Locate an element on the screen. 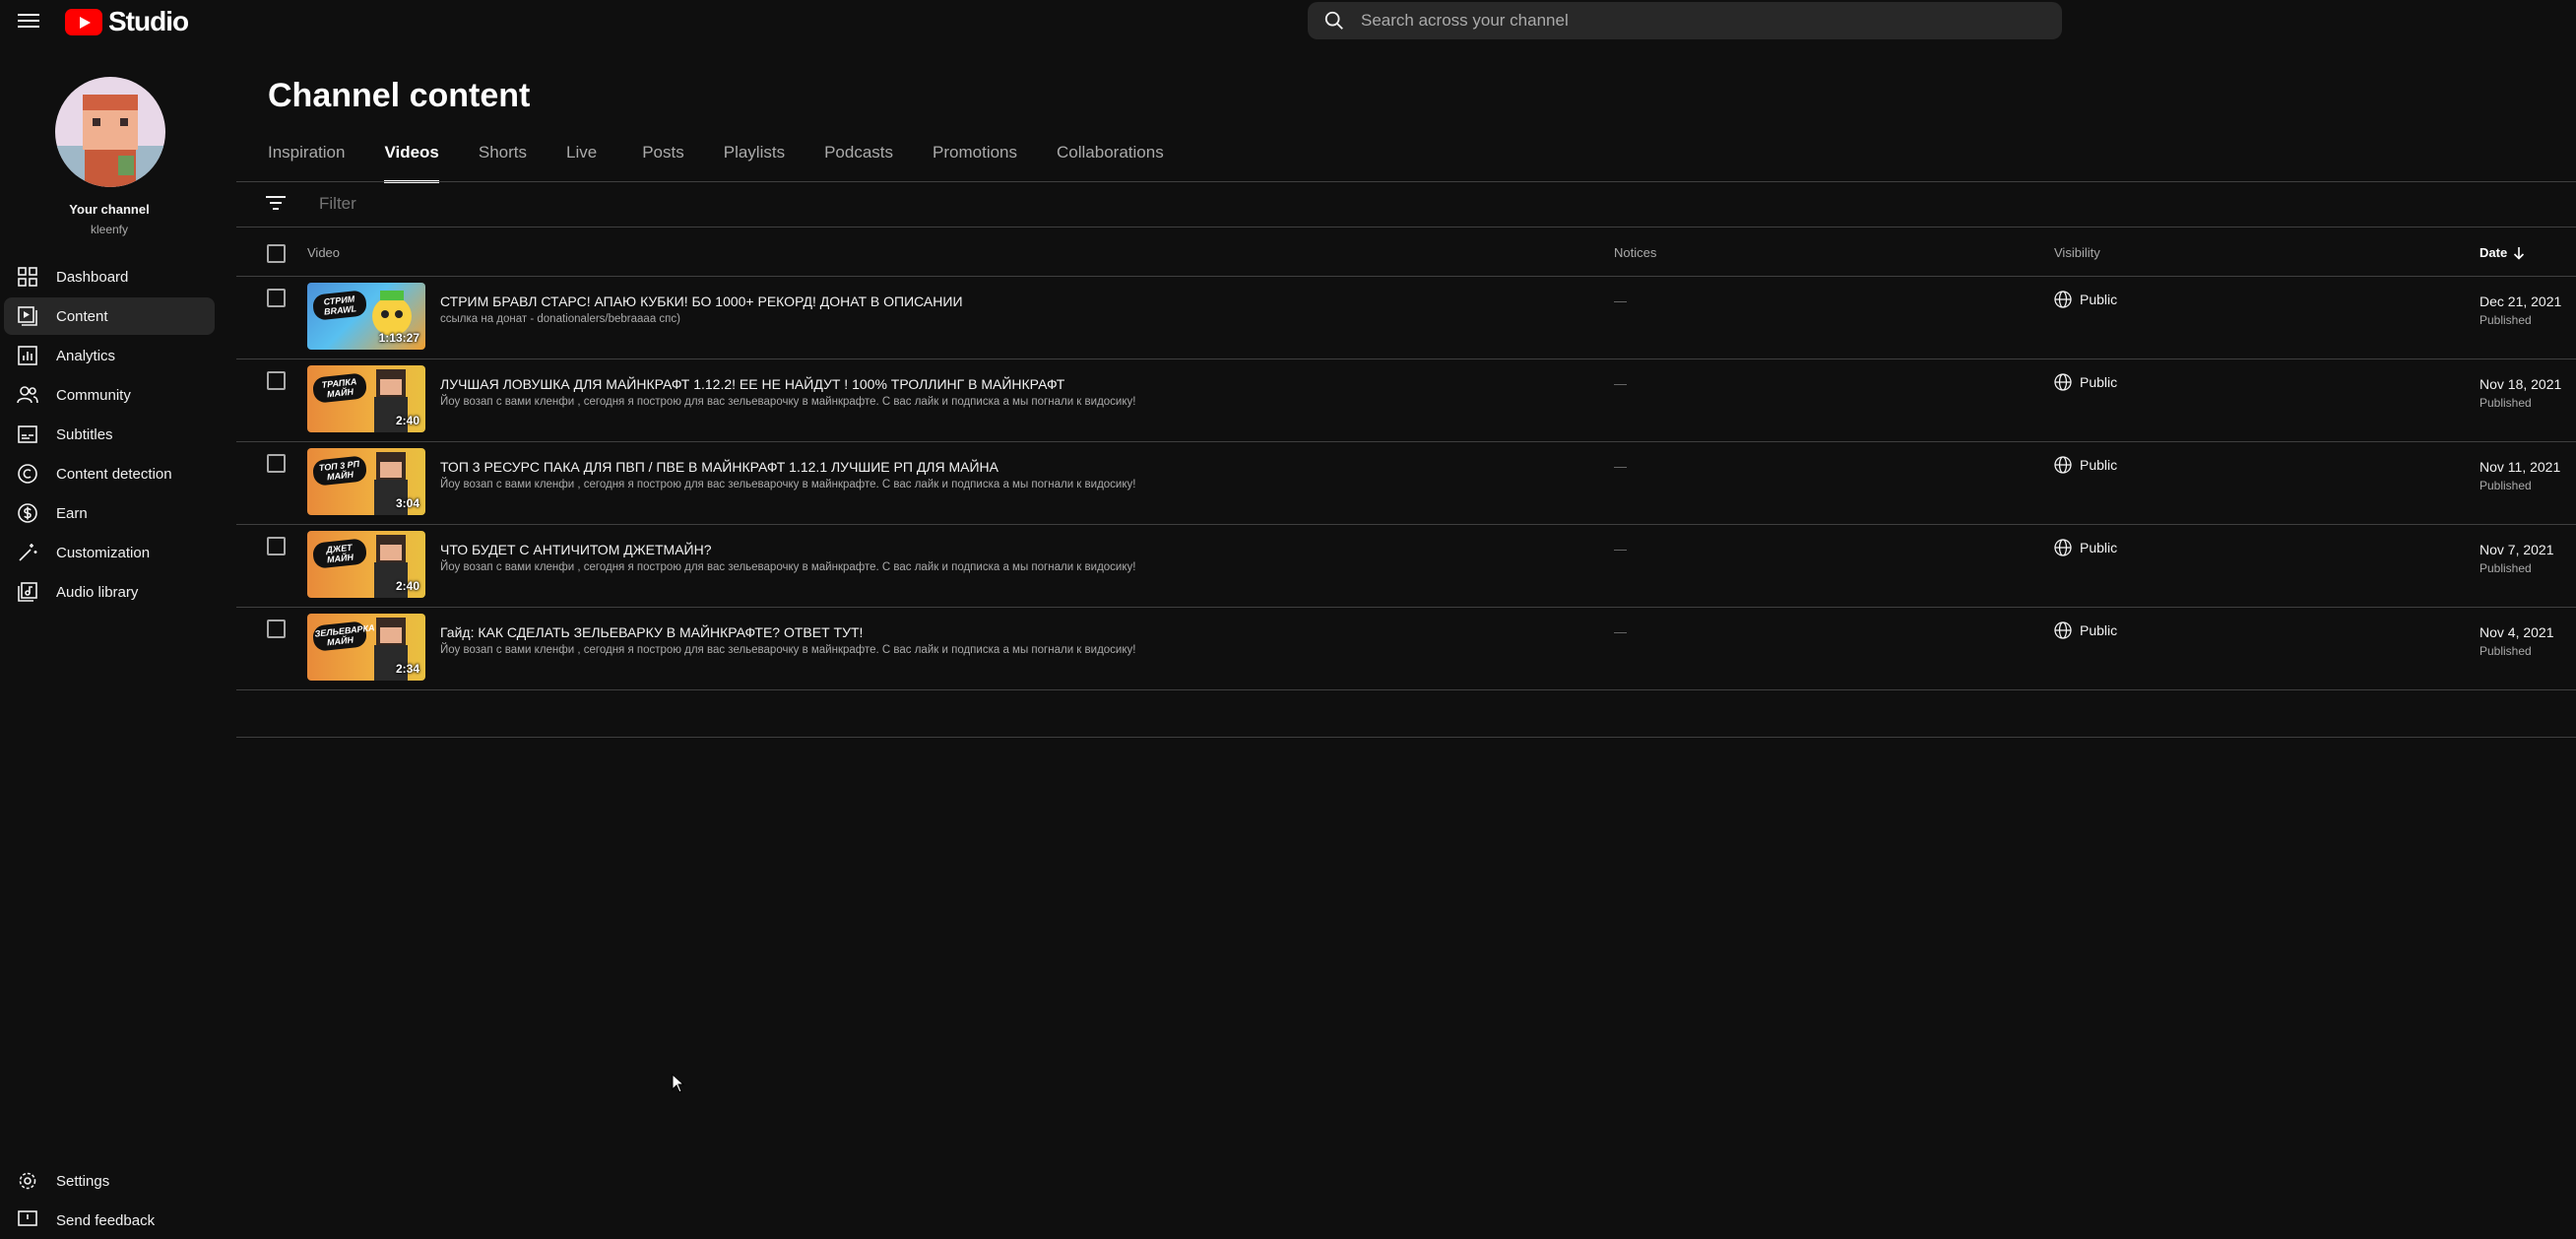  video-thumbnail: ТРАПКА МАЙН 2:40 is located at coordinates (366, 398).